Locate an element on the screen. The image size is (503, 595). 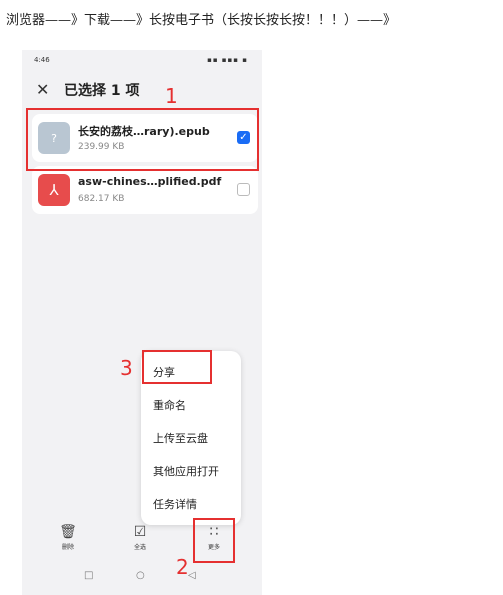
annotation-number-1: 1 is located at coordinates (171, 96).